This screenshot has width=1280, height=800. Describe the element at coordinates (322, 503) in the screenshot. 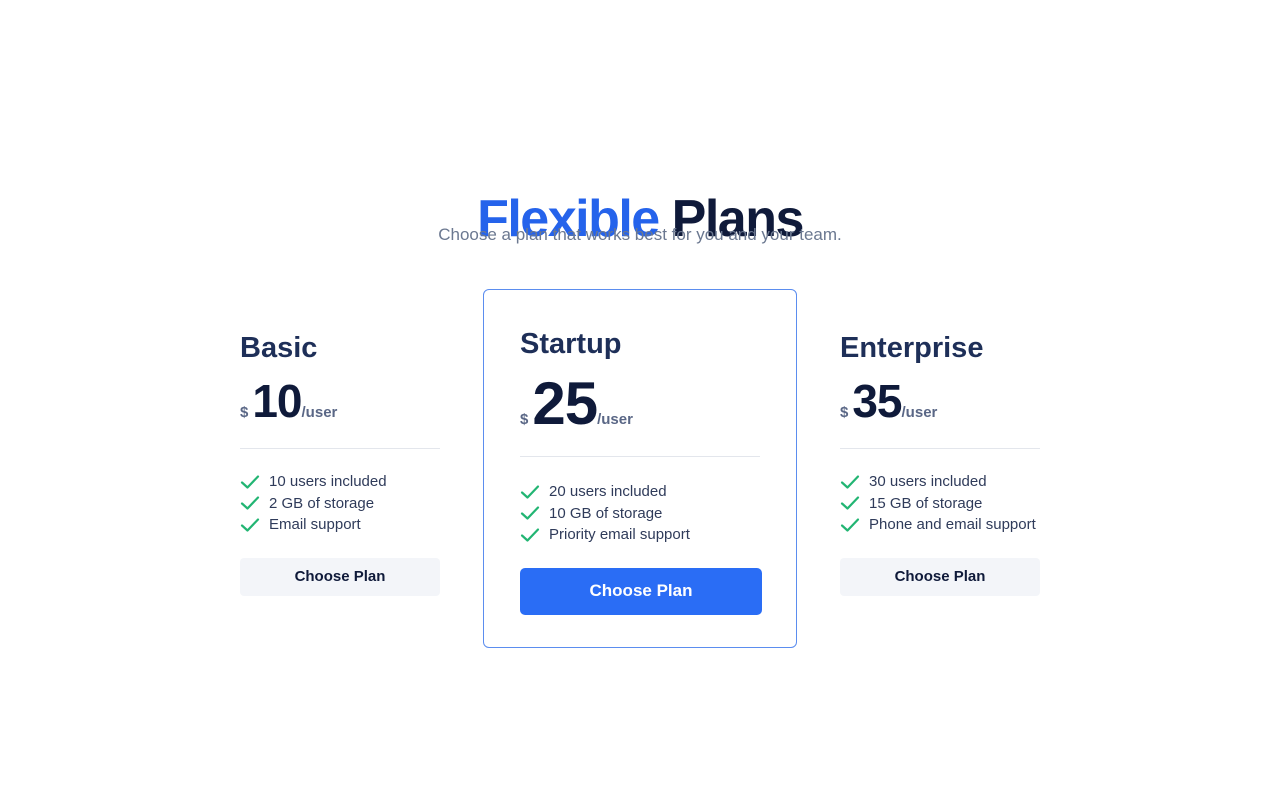

I see `feature-label: 2 GB of storage` at that location.